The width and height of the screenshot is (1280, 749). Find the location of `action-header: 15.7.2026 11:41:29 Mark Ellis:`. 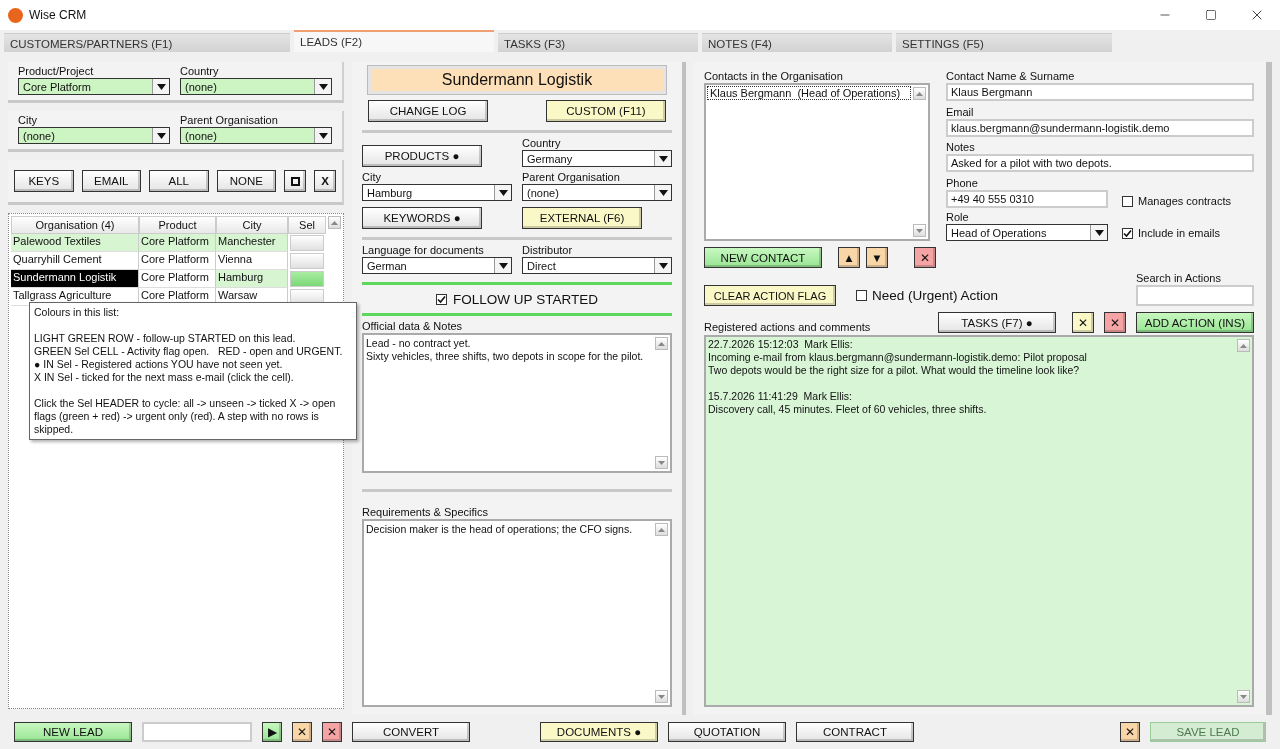

action-header: 15.7.2026 11:41:29 Mark Ellis: is located at coordinates (780, 396).